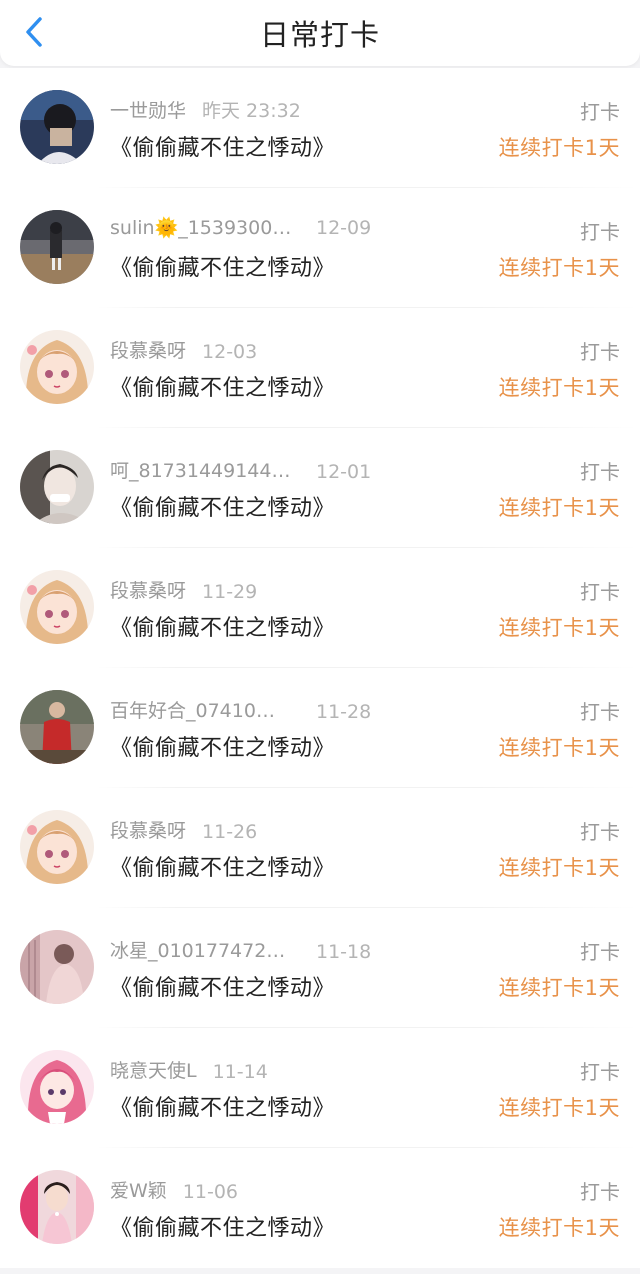 The image size is (640, 1274). I want to click on entry-date: 12-03, so click(230, 352).